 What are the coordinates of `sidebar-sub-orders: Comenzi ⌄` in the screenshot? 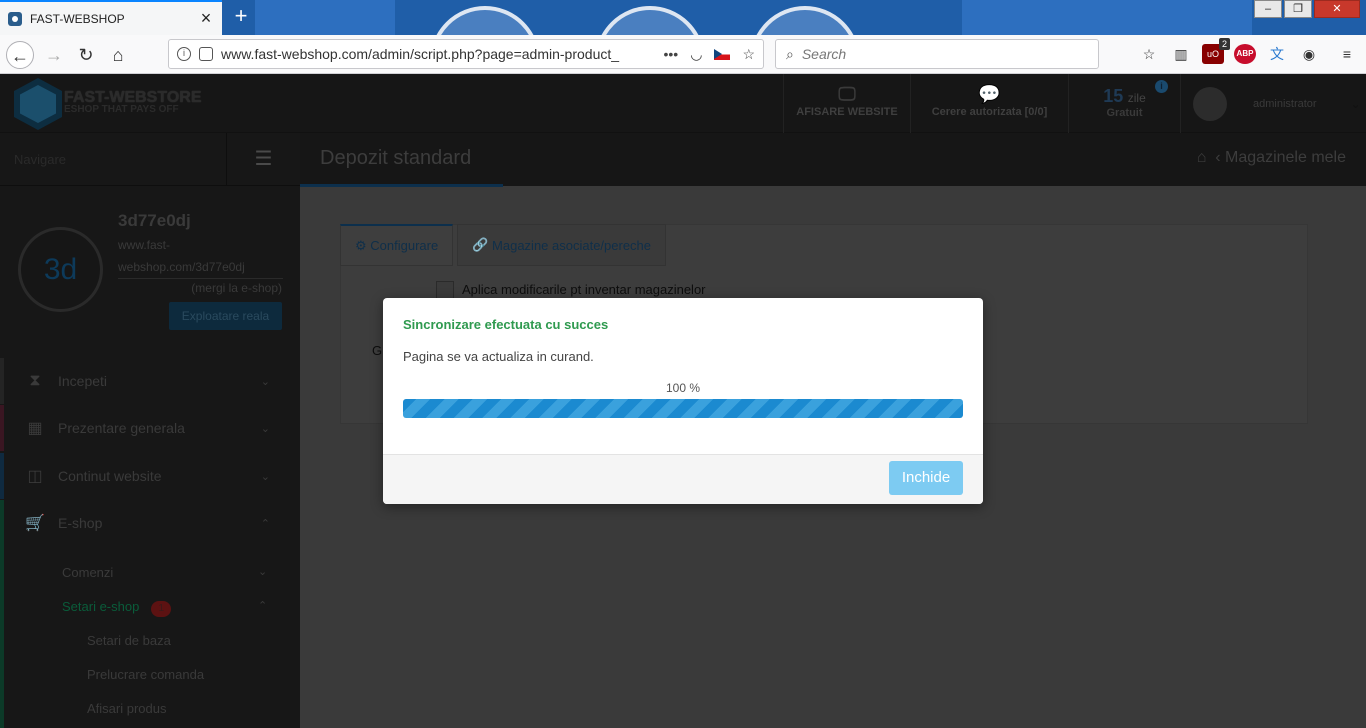 It's located at (164, 572).